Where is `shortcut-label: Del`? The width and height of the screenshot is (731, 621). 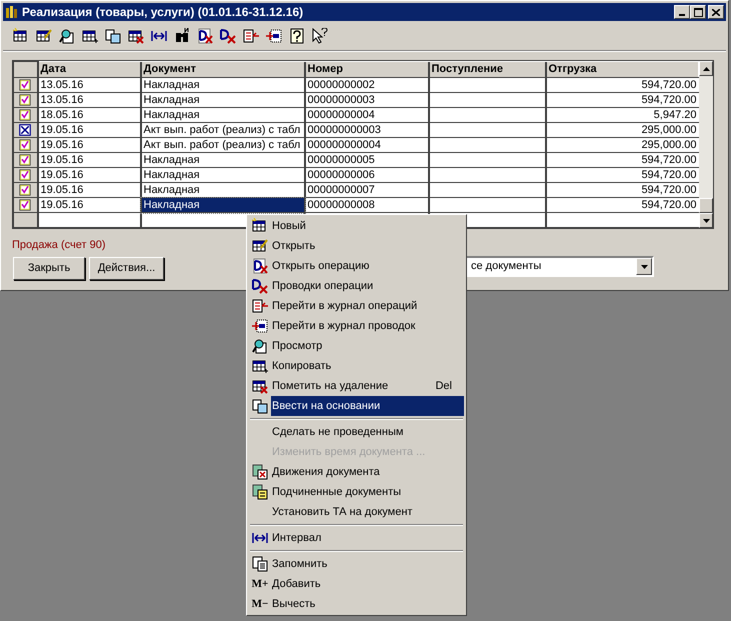 shortcut-label: Del is located at coordinates (444, 386).